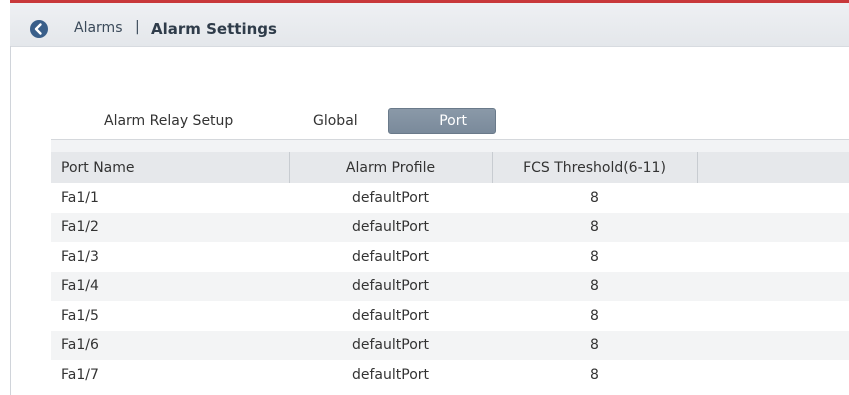 Image resolution: width=849 pixels, height=395 pixels. What do you see at coordinates (10, 220) in the screenshot?
I see `content-left-border` at bounding box center [10, 220].